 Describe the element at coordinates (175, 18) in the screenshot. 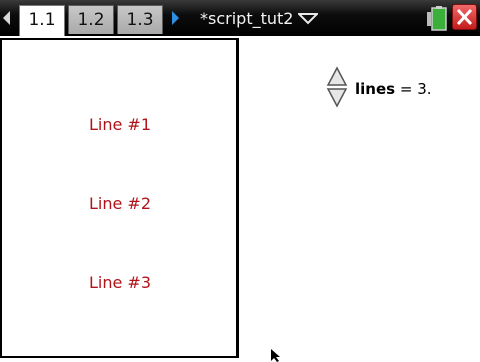

I see `right-arrow-icon` at that location.